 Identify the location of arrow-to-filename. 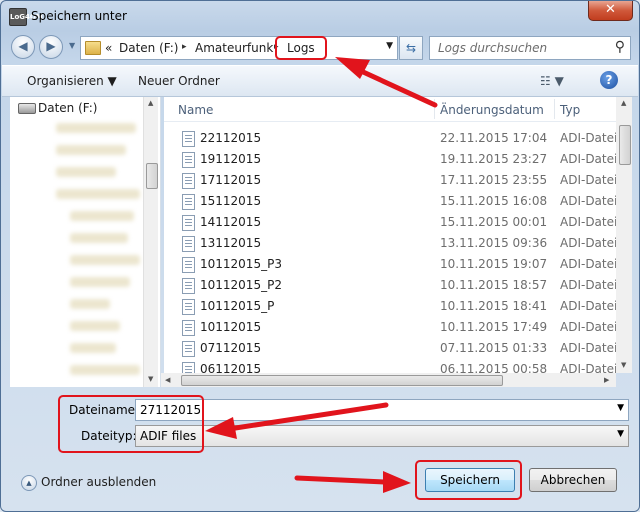
(307, 417).